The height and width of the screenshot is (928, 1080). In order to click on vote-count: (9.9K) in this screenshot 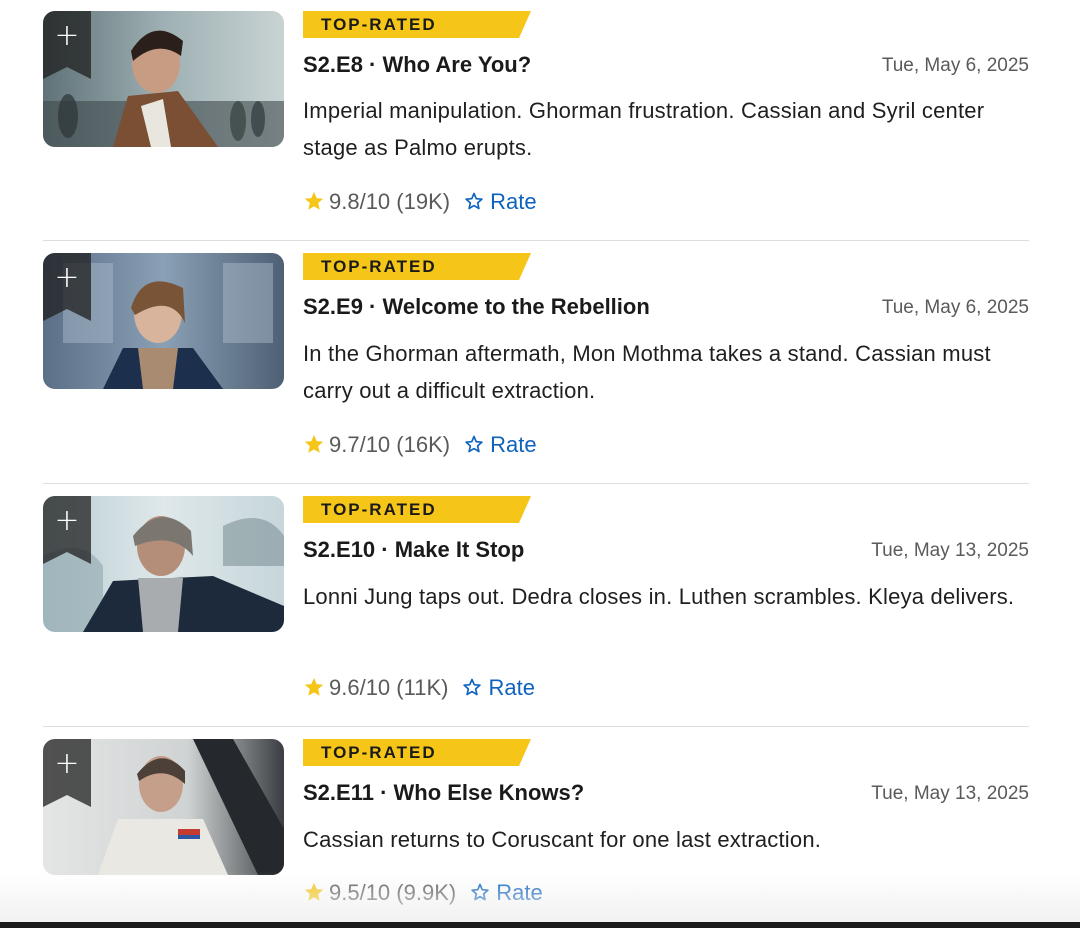, I will do `click(426, 892)`.